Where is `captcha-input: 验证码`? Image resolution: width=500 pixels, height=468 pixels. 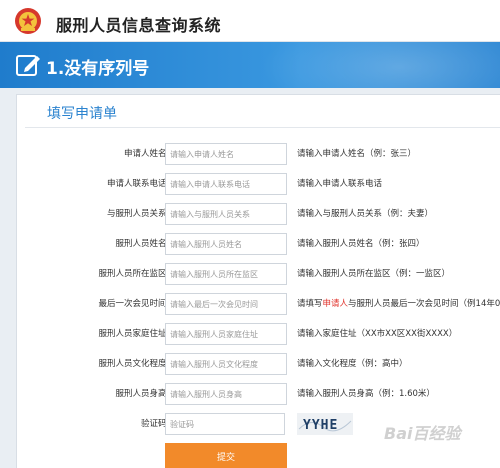 captcha-input: 验证码 is located at coordinates (225, 424).